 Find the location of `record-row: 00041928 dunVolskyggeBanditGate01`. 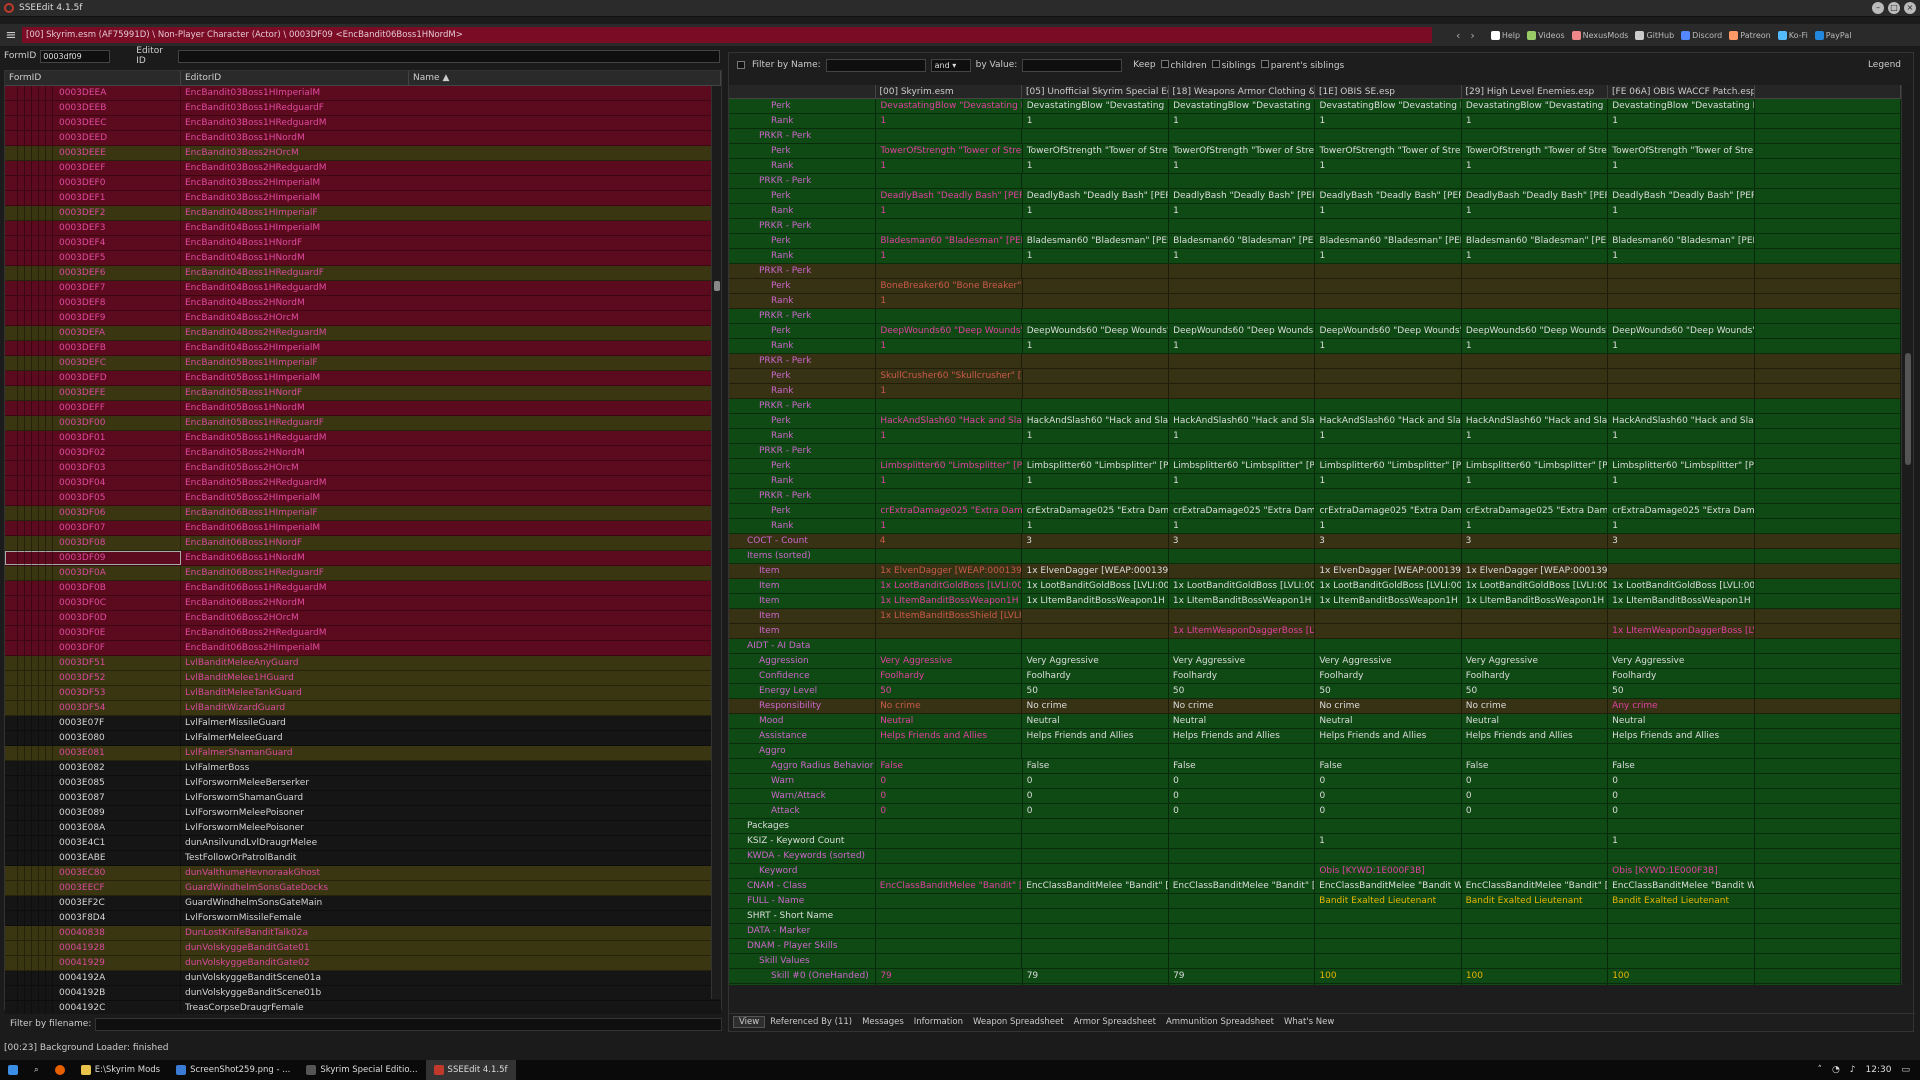

record-row: 00041928 dunVolskyggeBanditGate01 is located at coordinates (363, 948).